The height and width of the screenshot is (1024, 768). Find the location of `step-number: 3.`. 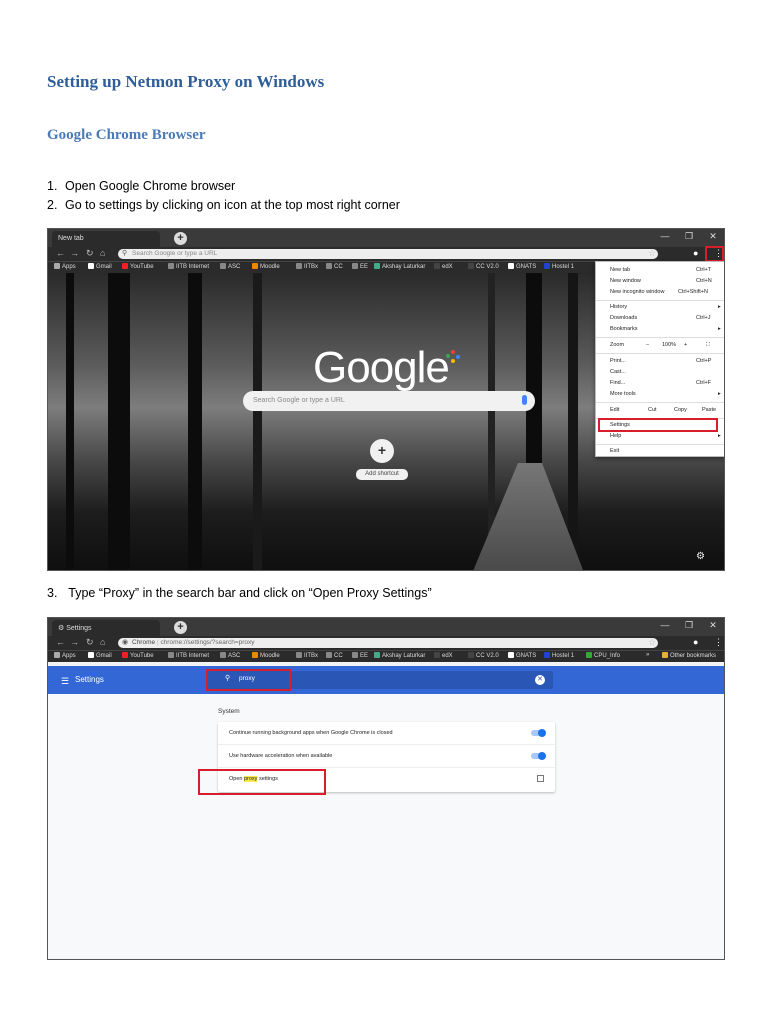

step-number: 3. is located at coordinates (52, 593).